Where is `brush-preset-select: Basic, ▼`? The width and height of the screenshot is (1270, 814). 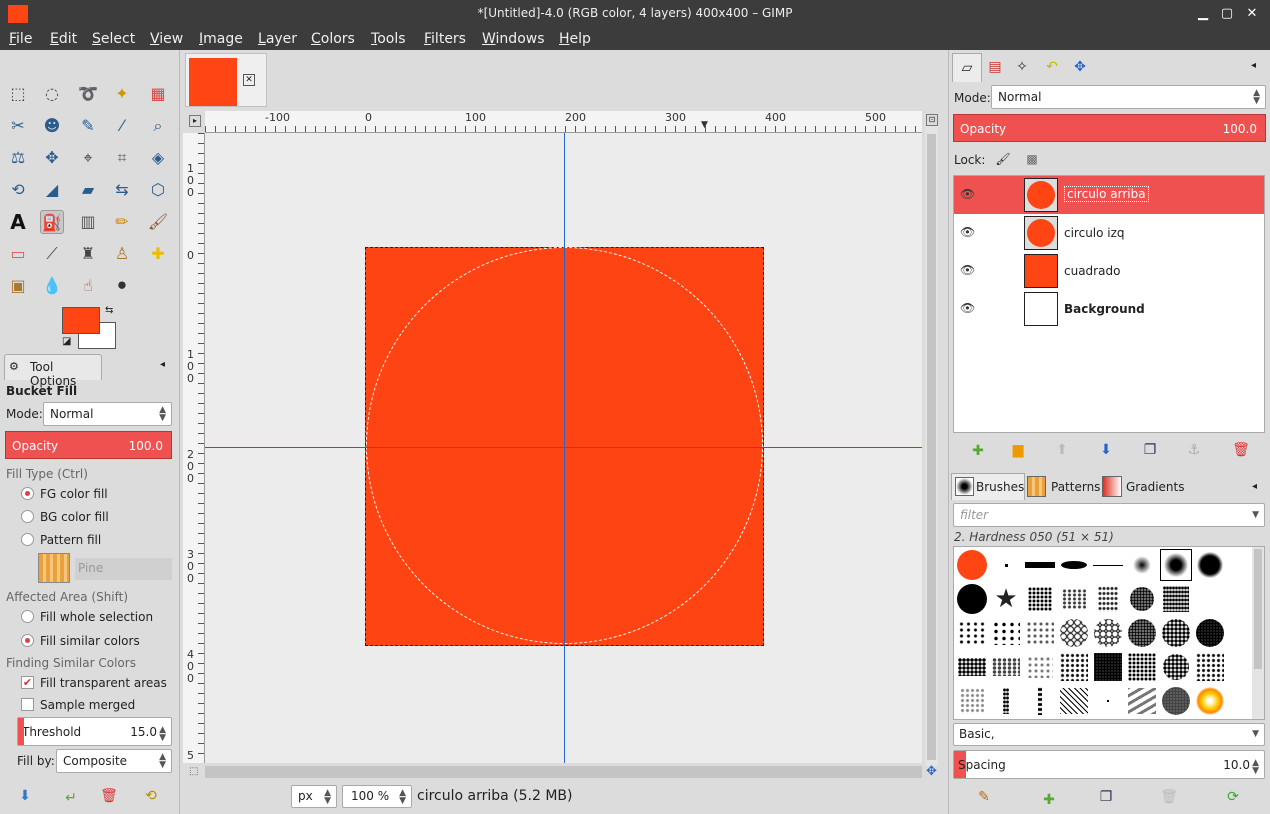 brush-preset-select: Basic, ▼ is located at coordinates (1109, 734).